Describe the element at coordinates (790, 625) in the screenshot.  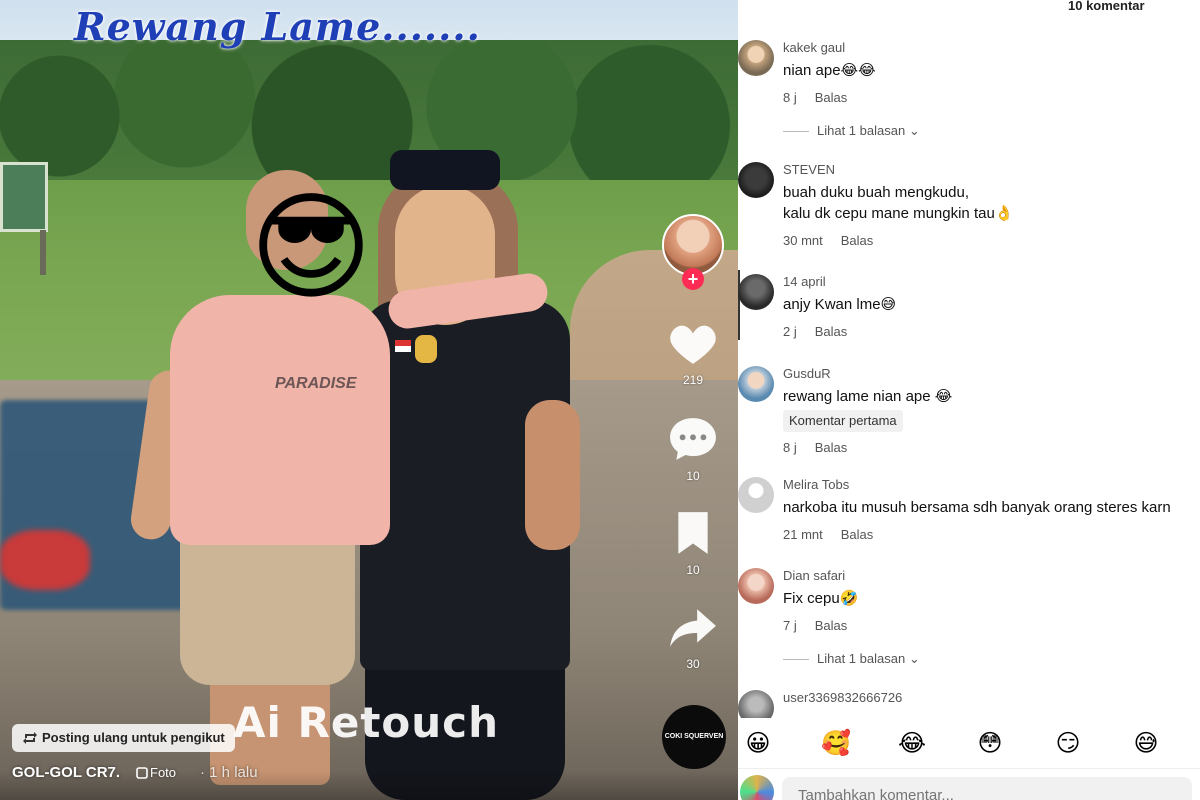
I see `comment-time: 7 j` at that location.